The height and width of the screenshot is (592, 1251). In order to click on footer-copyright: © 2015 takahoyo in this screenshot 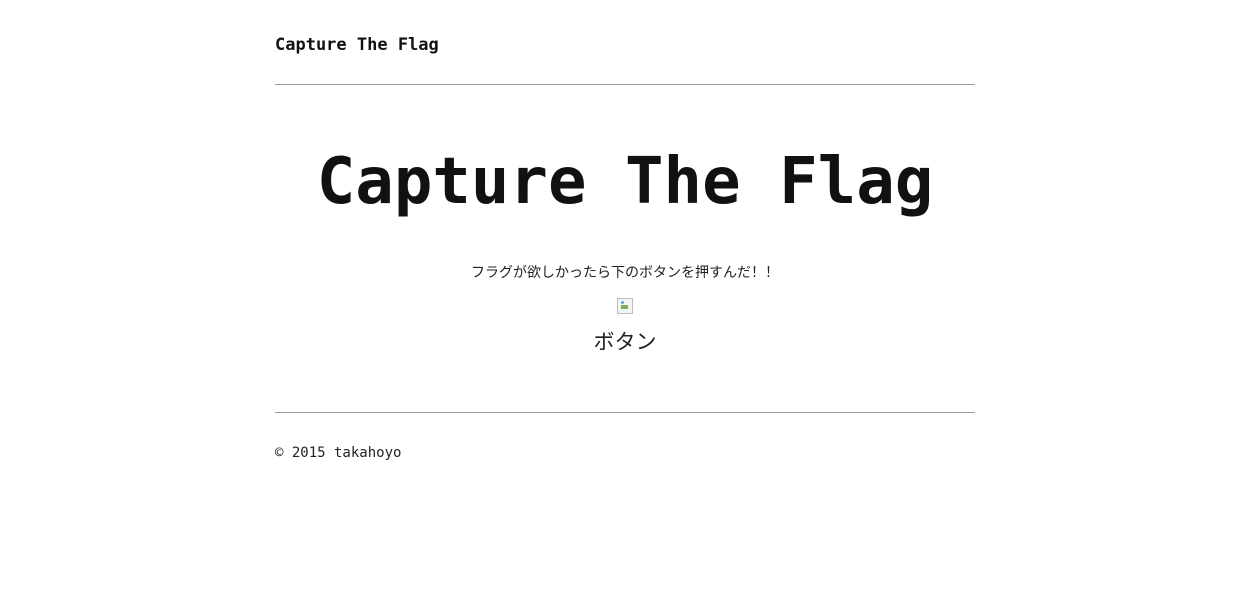, I will do `click(338, 453)`.